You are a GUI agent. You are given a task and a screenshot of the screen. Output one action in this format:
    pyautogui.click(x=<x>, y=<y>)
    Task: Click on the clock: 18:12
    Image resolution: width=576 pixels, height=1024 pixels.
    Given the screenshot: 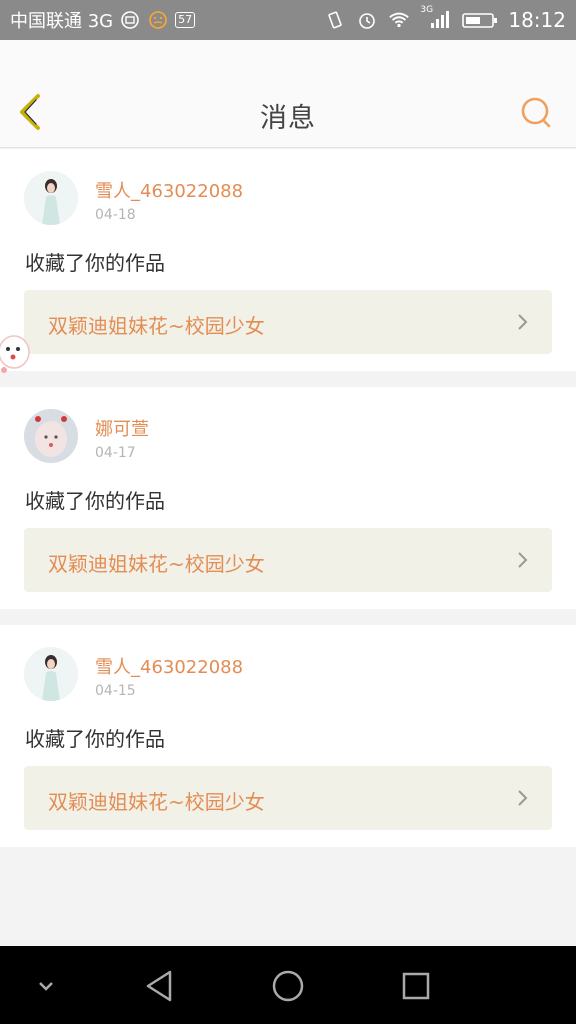 What is the action you would take?
    pyautogui.click(x=537, y=20)
    